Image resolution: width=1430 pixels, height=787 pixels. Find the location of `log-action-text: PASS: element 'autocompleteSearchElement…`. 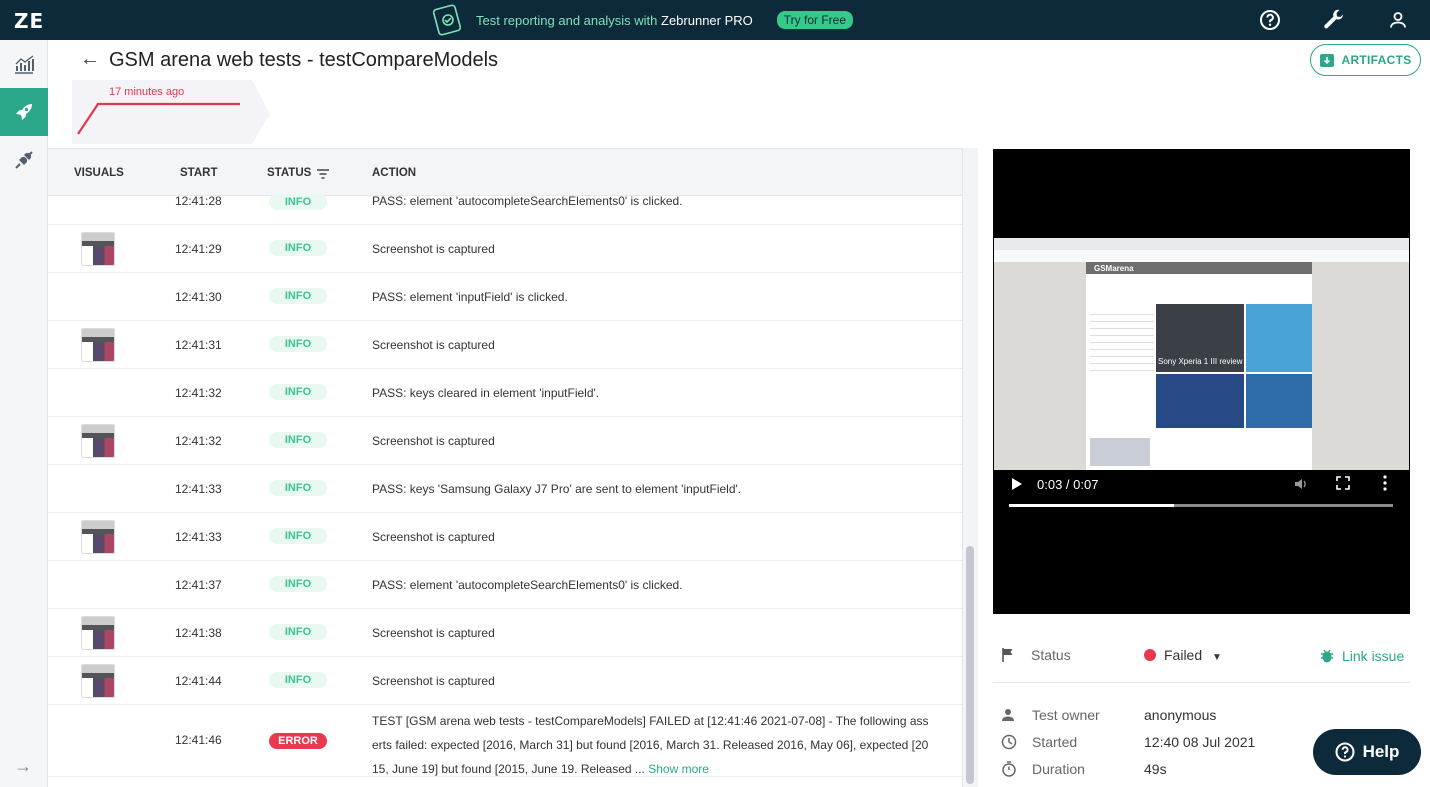

log-action-text: PASS: element 'autocompleteSearchElement… is located at coordinates (527, 201).